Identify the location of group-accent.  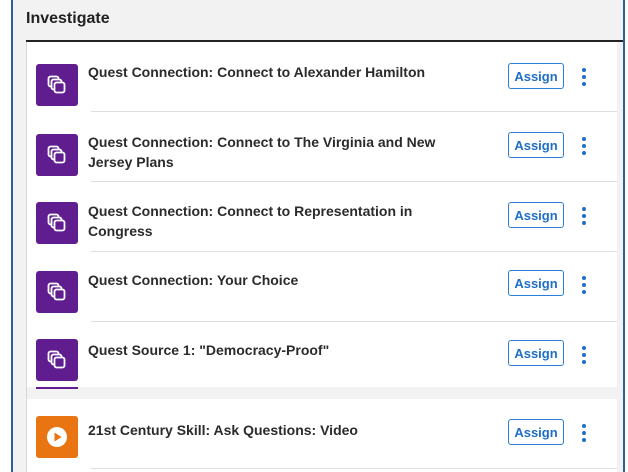
(57, 388).